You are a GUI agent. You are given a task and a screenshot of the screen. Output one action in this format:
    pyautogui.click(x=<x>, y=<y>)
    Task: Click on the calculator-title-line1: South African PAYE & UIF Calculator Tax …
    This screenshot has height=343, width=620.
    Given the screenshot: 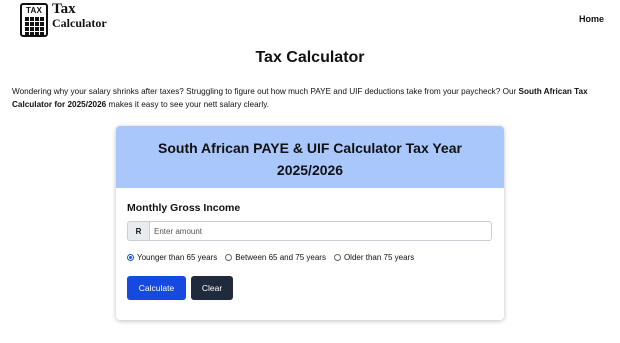 What is the action you would take?
    pyautogui.click(x=310, y=148)
    